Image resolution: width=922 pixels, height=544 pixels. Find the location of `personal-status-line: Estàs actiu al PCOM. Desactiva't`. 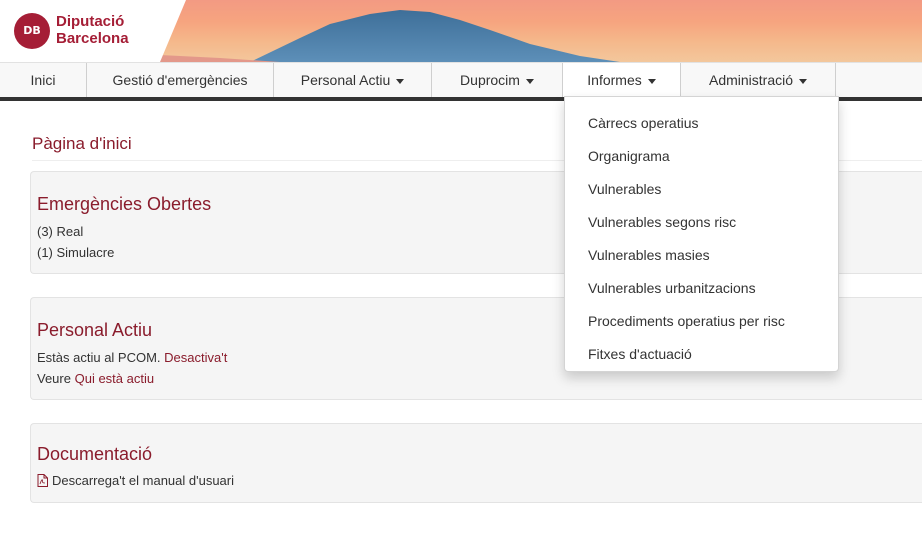

personal-status-line: Estàs actiu al PCOM. Desactiva't is located at coordinates (132, 357).